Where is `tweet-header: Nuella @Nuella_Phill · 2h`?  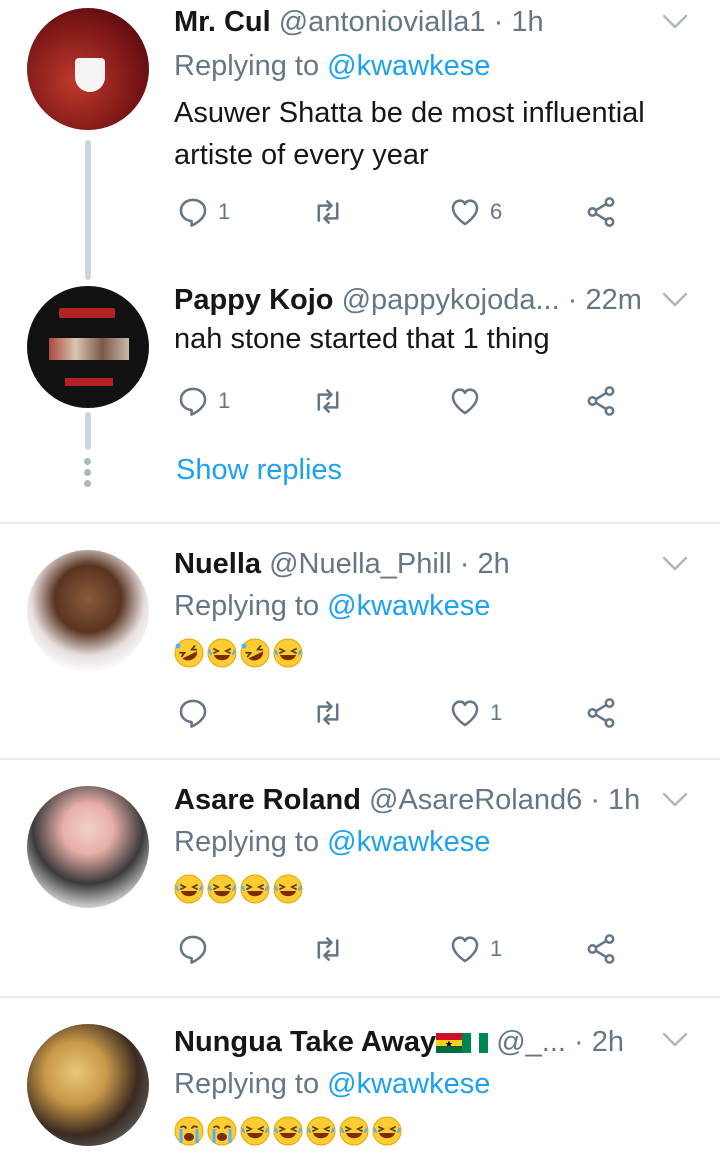
tweet-header: Nuella @Nuella_Phill · 2h is located at coordinates (412, 564).